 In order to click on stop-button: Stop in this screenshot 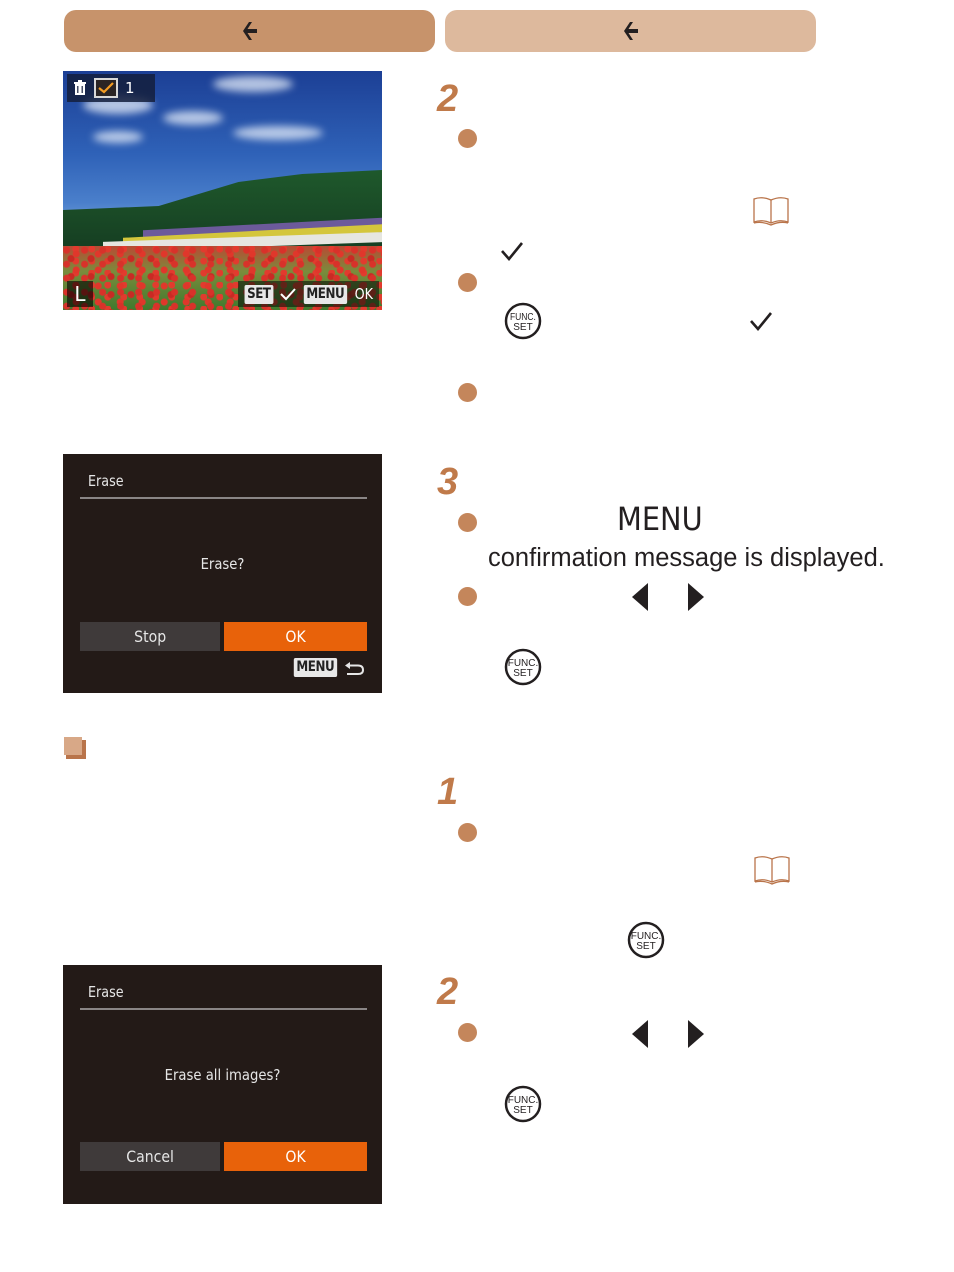, I will do `click(150, 636)`.